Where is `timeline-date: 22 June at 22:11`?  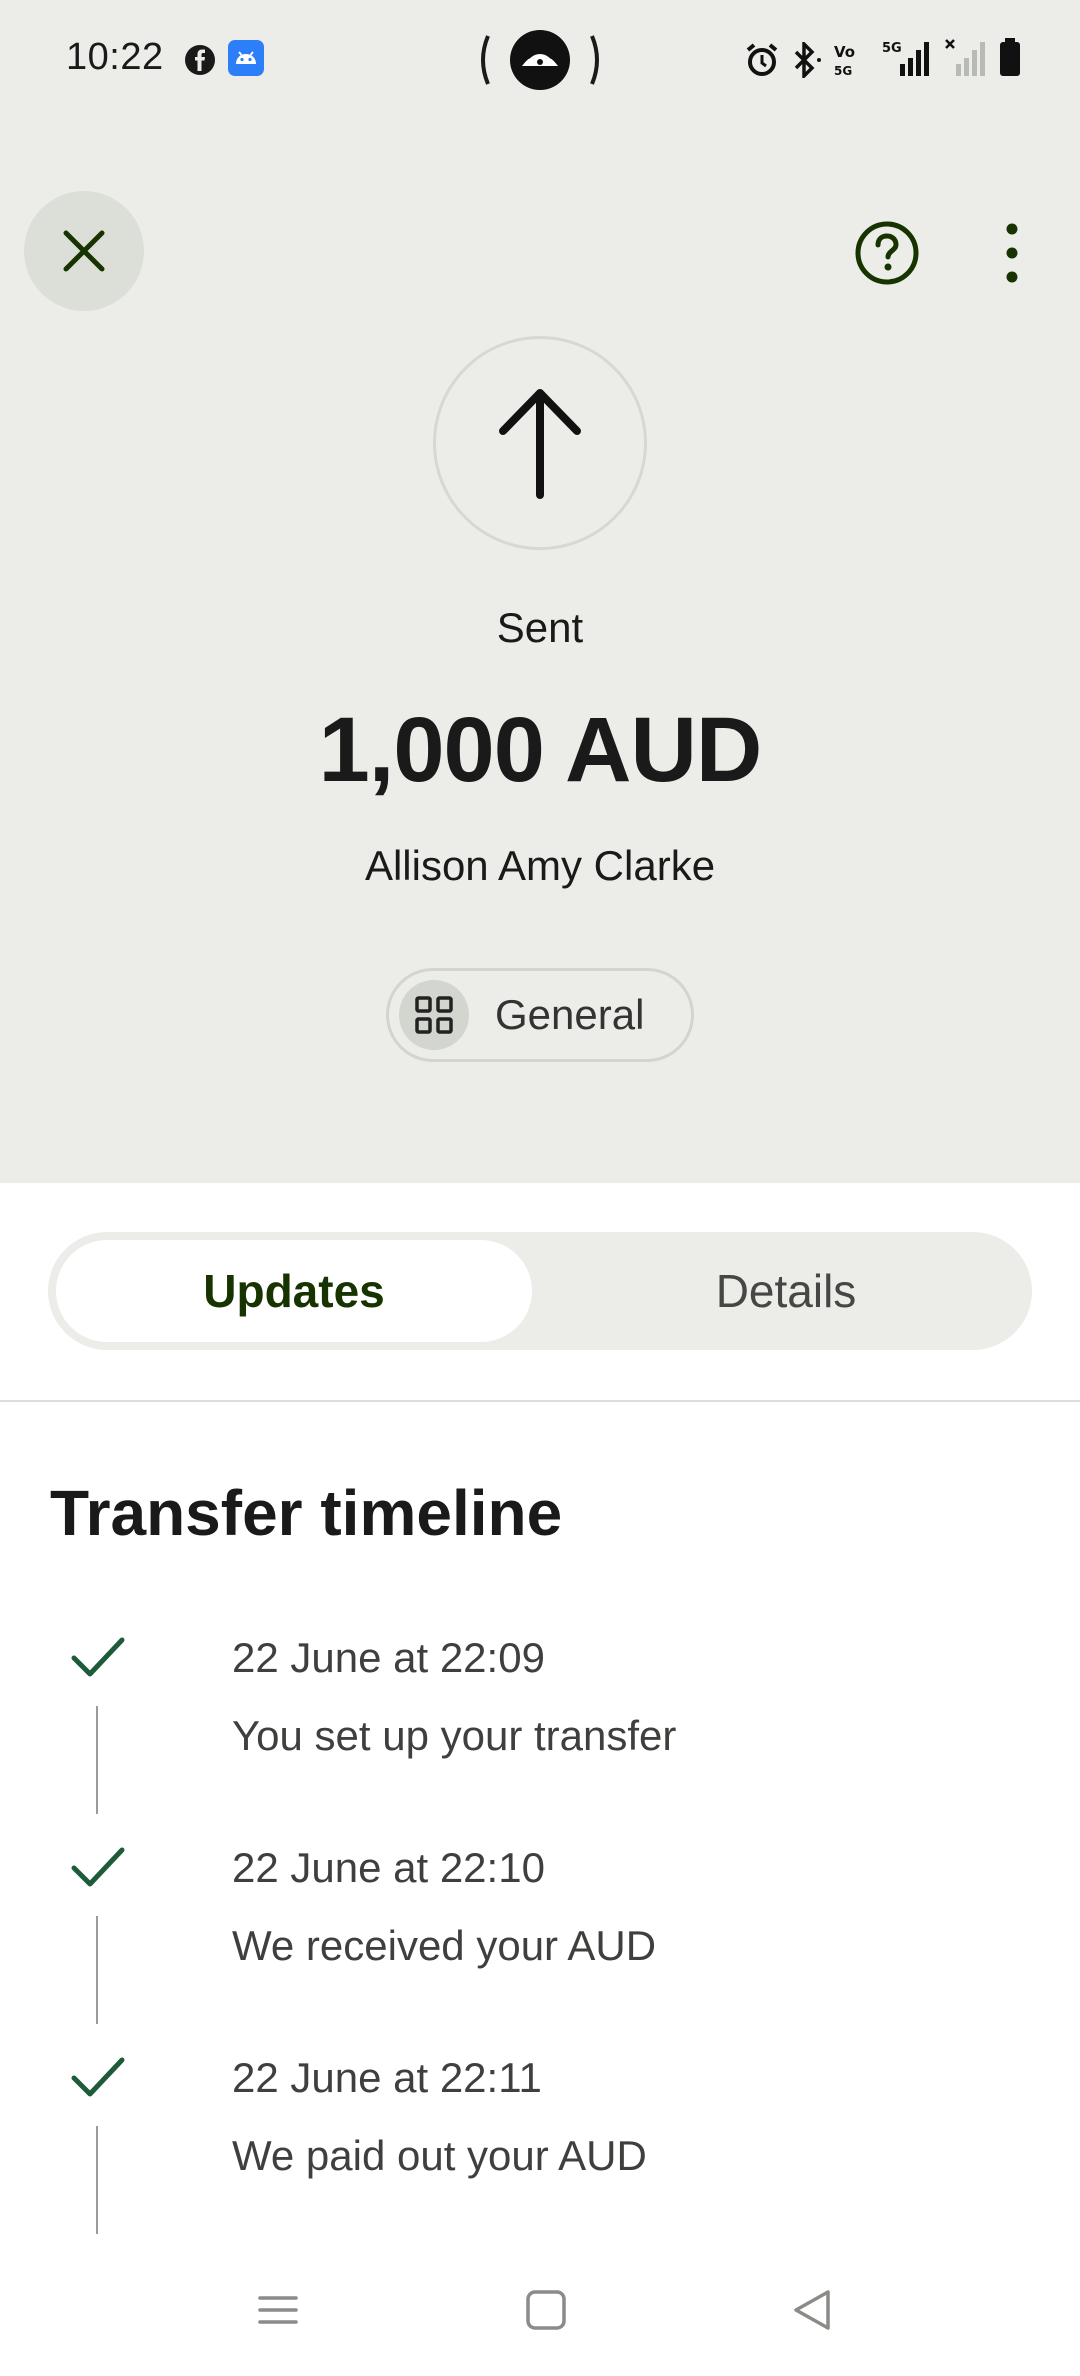 timeline-date: 22 June at 22:11 is located at coordinates (387, 2077).